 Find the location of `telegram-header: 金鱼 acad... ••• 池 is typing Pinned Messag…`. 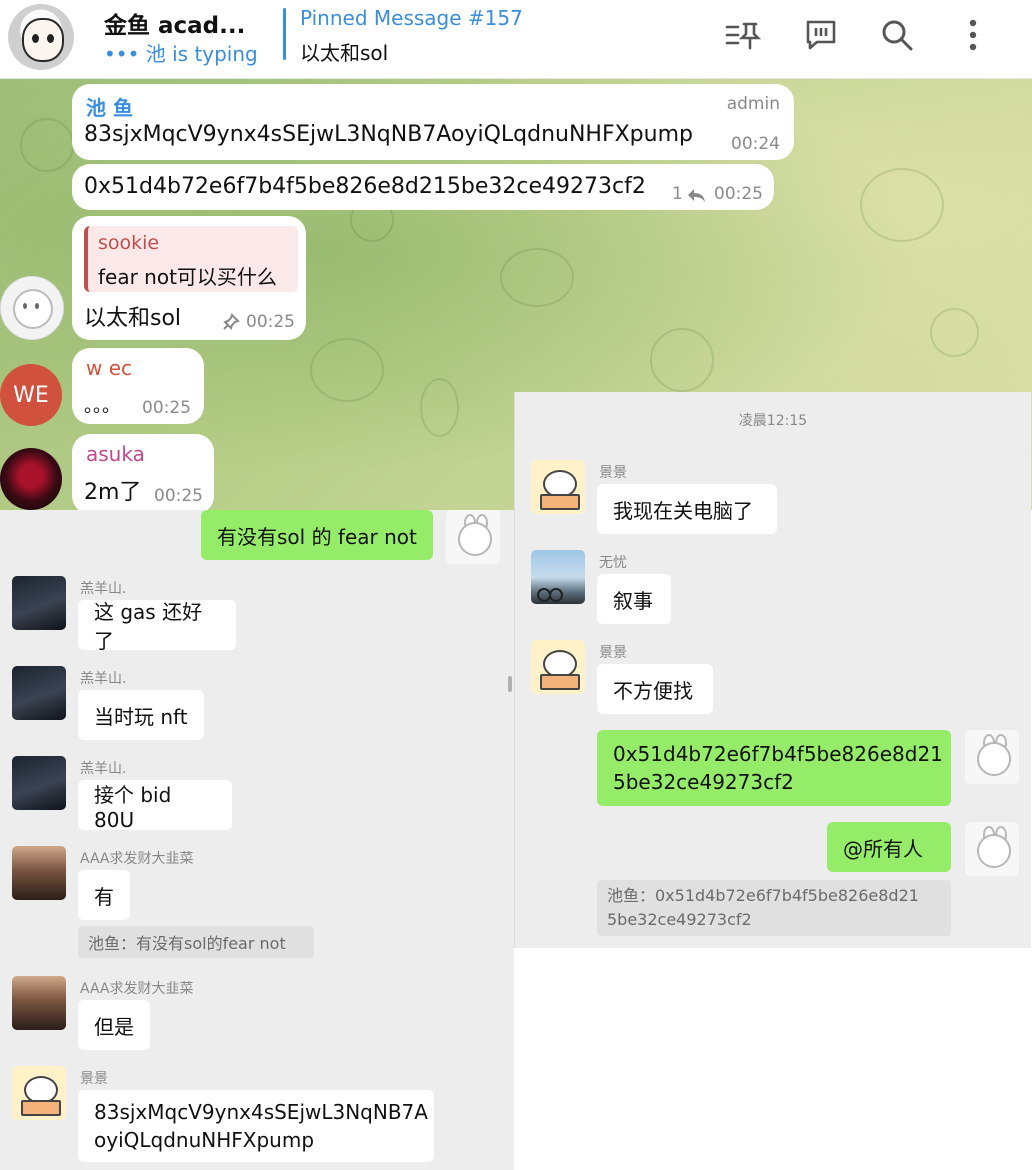

telegram-header: 金鱼 acad... ••• 池 is typing Pinned Messag… is located at coordinates (516, 39).